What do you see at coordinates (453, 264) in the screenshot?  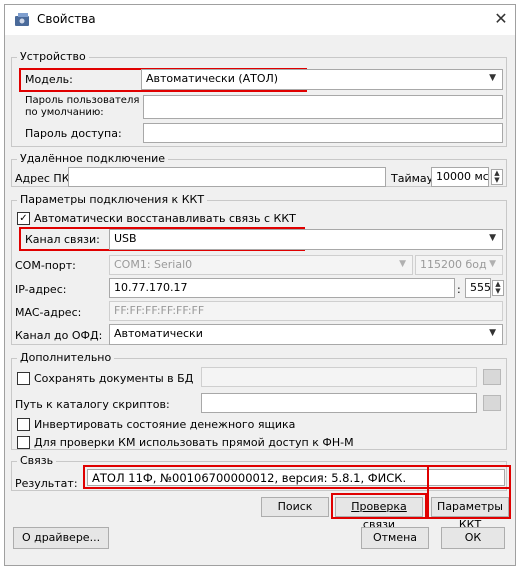 I see `baud-value: 115200 бод` at bounding box center [453, 264].